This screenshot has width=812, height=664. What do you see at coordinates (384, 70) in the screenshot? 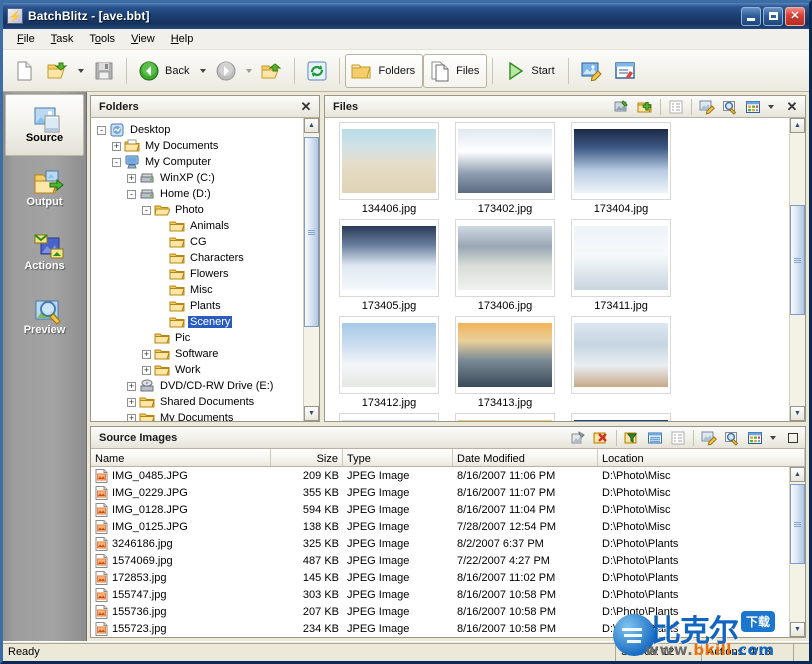
I see `folders-button: Folders` at bounding box center [384, 70].